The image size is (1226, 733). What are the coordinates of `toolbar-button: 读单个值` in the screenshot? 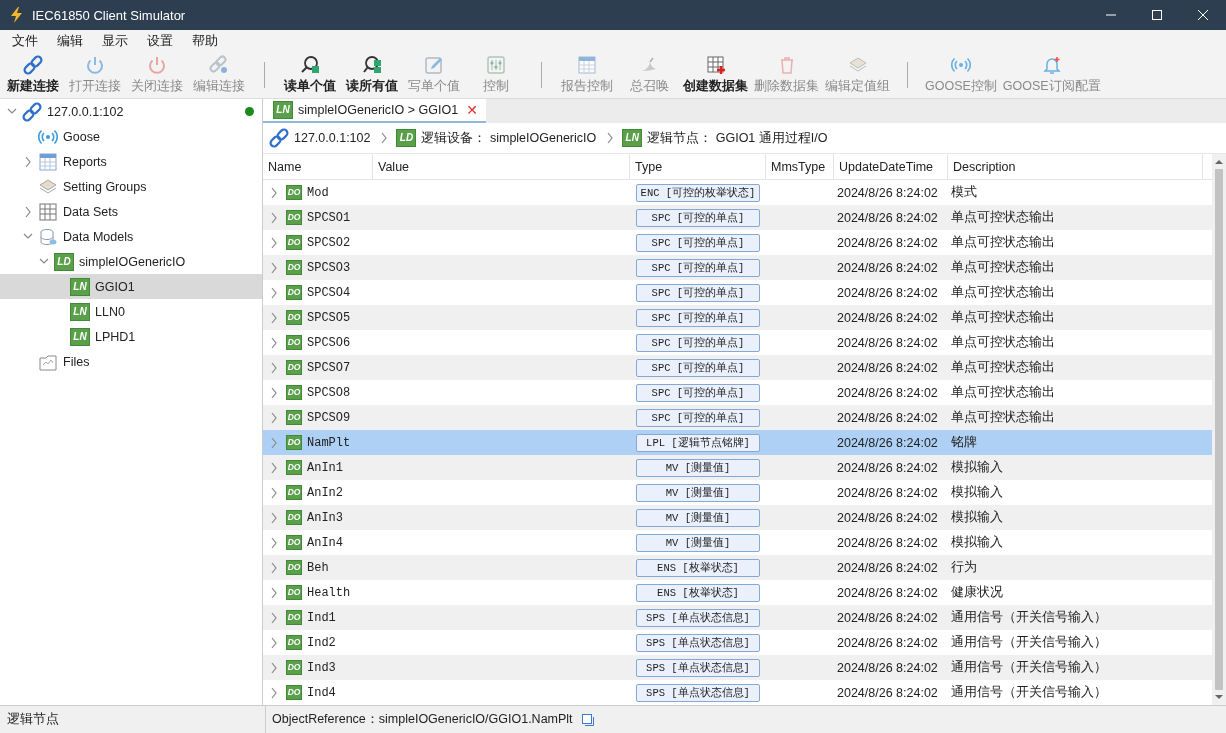 It's located at (310, 75).